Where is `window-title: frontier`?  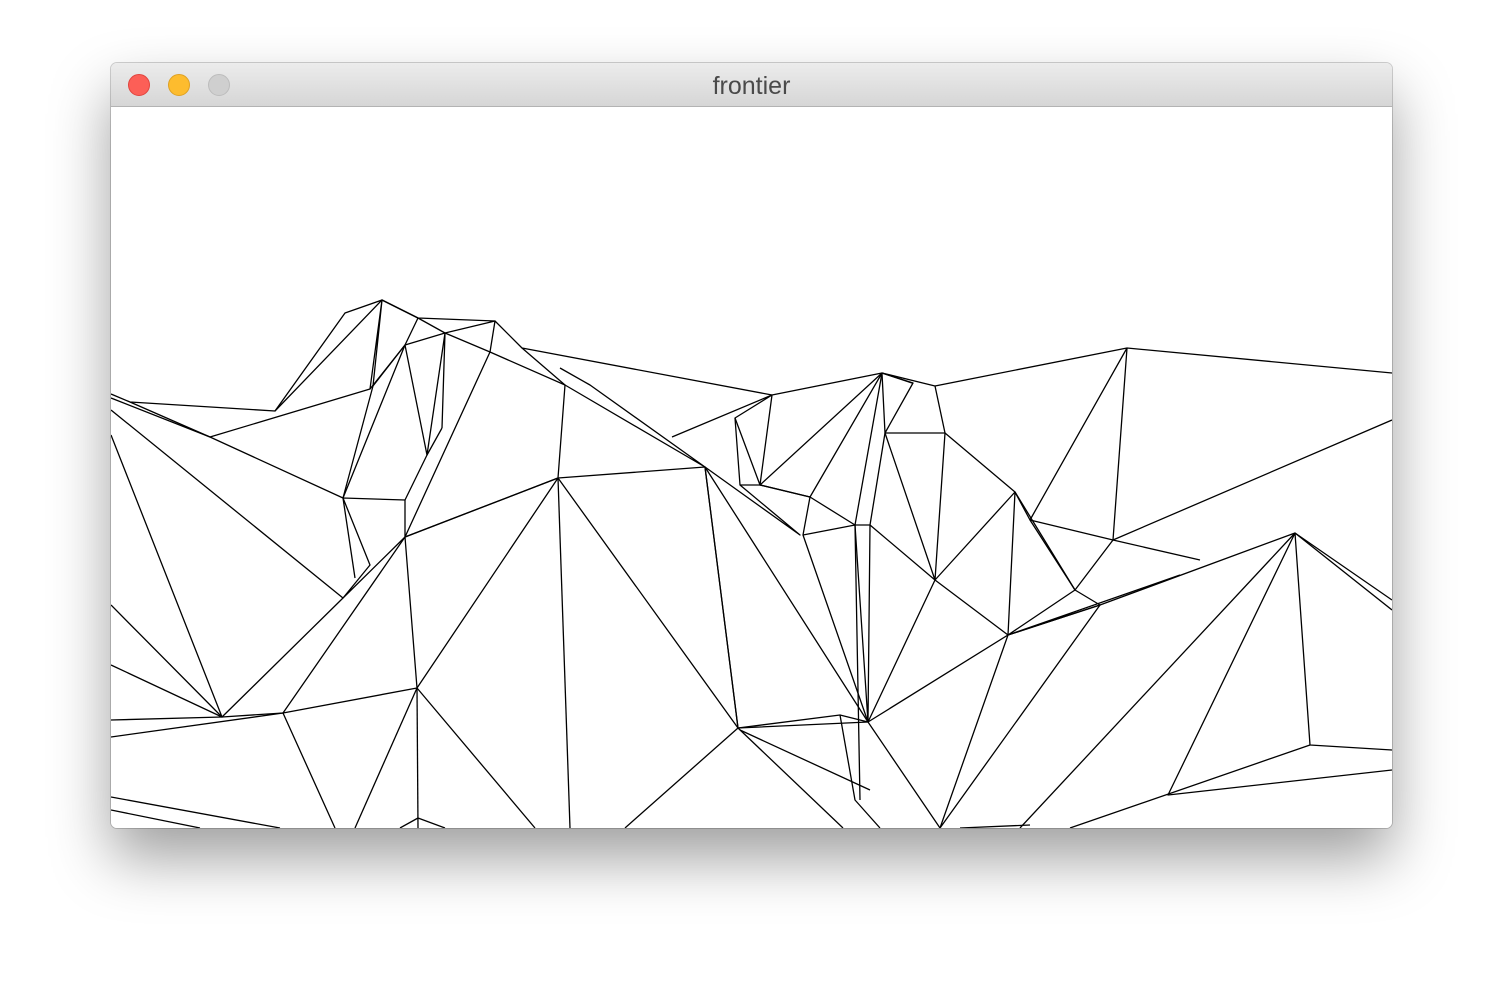
window-title: frontier is located at coordinates (751, 86).